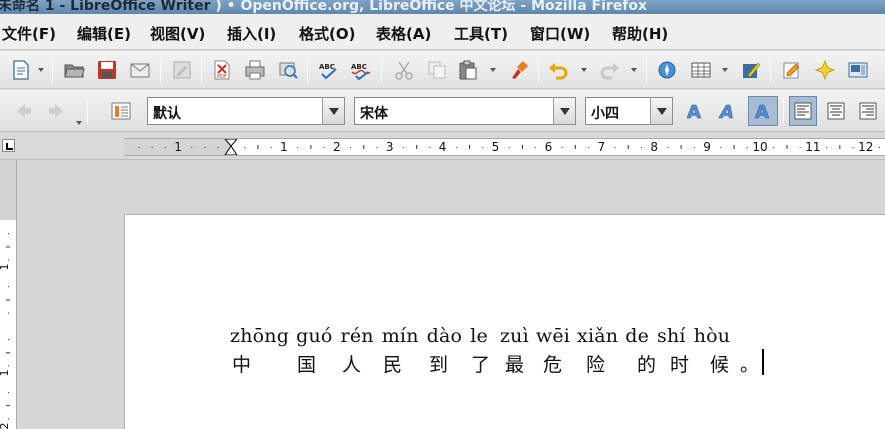 The image size is (885, 429). What do you see at coordinates (751, 70) in the screenshot?
I see `draw-functions-icon` at bounding box center [751, 70].